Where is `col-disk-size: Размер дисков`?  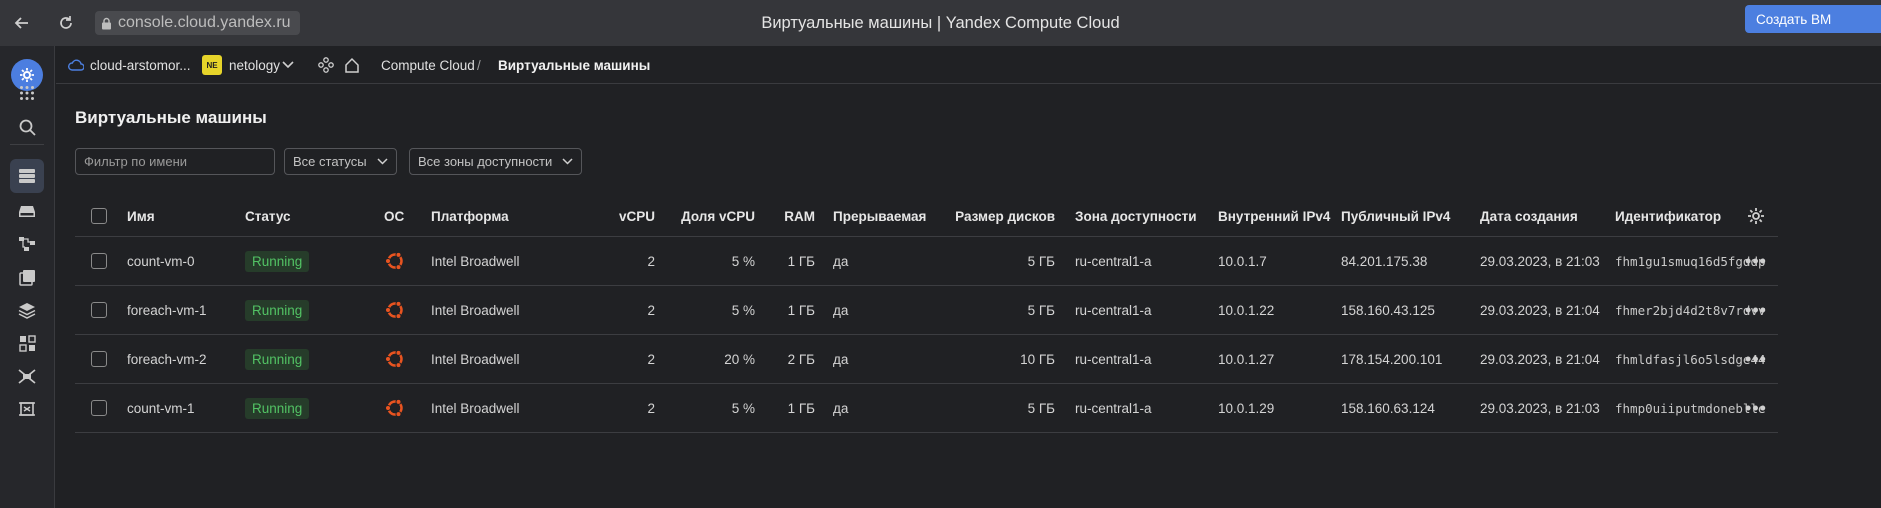
col-disk-size: Размер дисков is located at coordinates (1005, 216).